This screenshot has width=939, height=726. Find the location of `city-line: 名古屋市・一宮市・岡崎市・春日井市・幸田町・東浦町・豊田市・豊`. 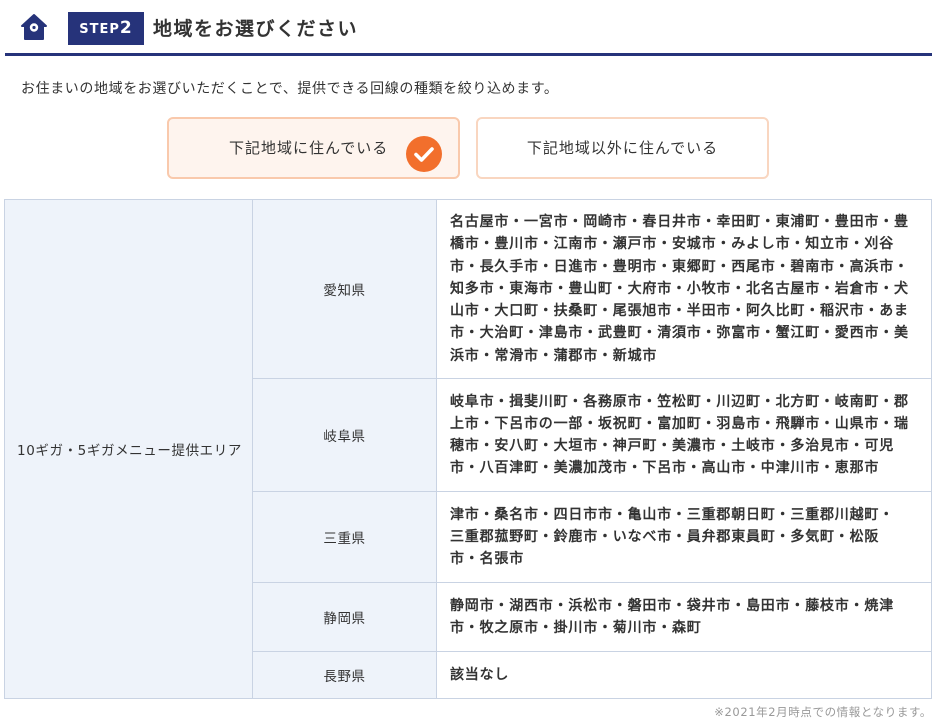

city-line: 名古屋市・一宮市・岡崎市・春日井市・幸田町・東浦町・豊田市・豊 is located at coordinates (679, 222).